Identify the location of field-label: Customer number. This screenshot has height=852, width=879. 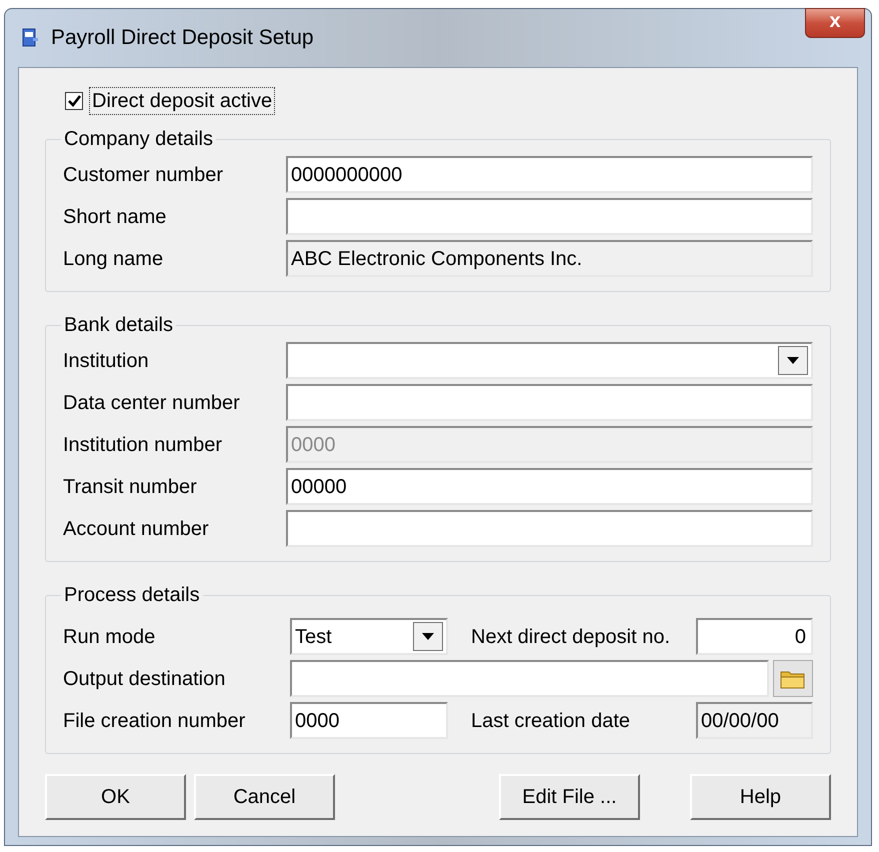
(143, 175).